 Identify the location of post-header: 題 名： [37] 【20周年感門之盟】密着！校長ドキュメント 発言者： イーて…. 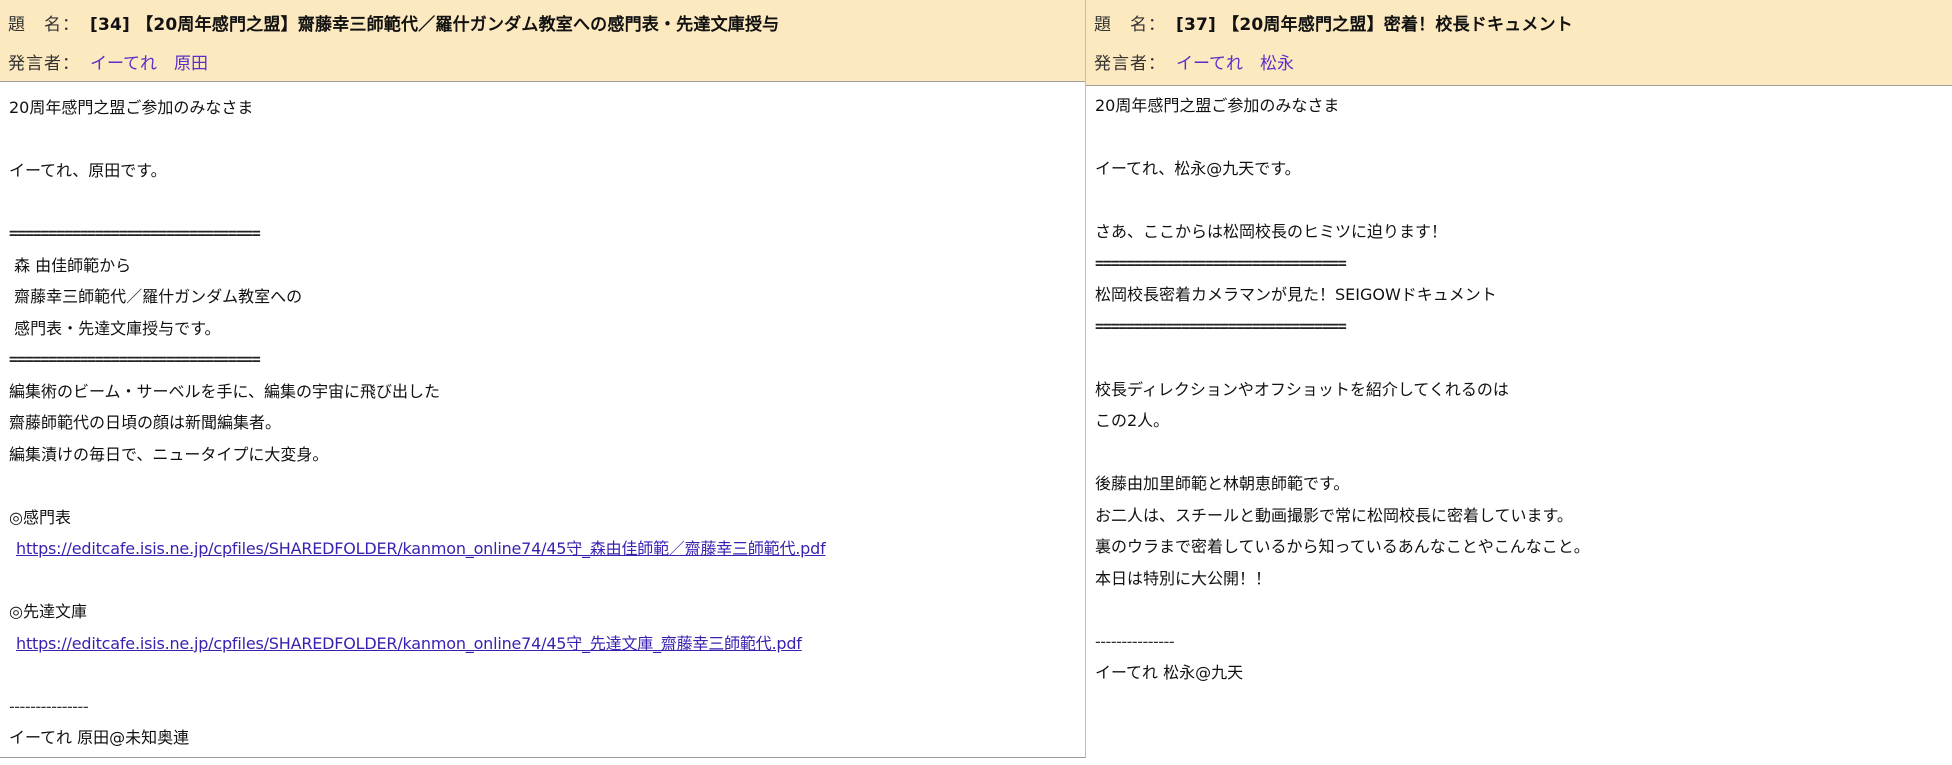
(1519, 43).